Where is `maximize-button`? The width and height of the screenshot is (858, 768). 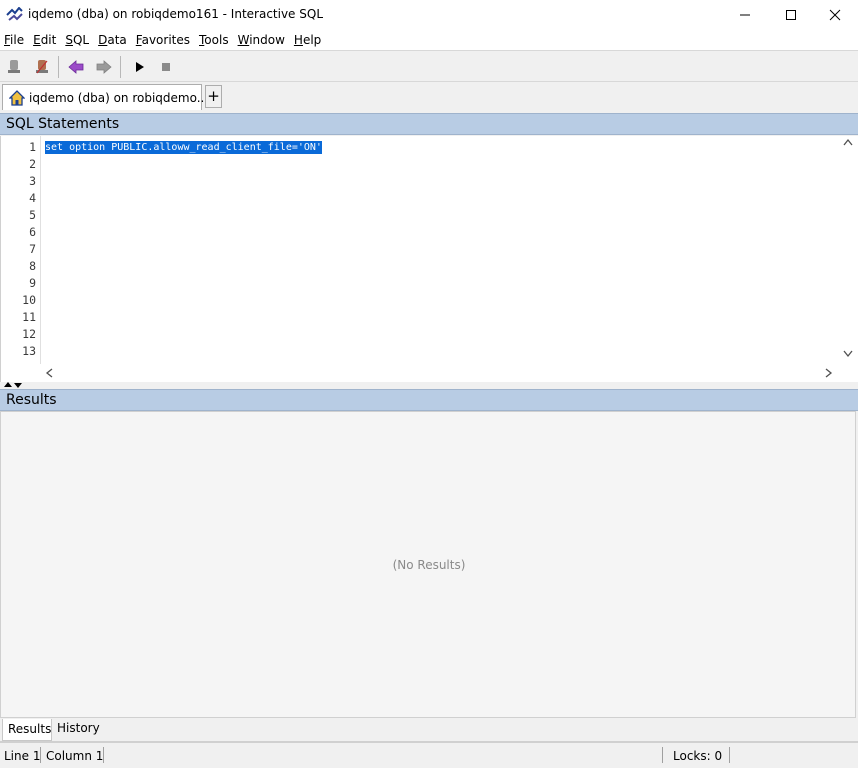 maximize-button is located at coordinates (791, 15).